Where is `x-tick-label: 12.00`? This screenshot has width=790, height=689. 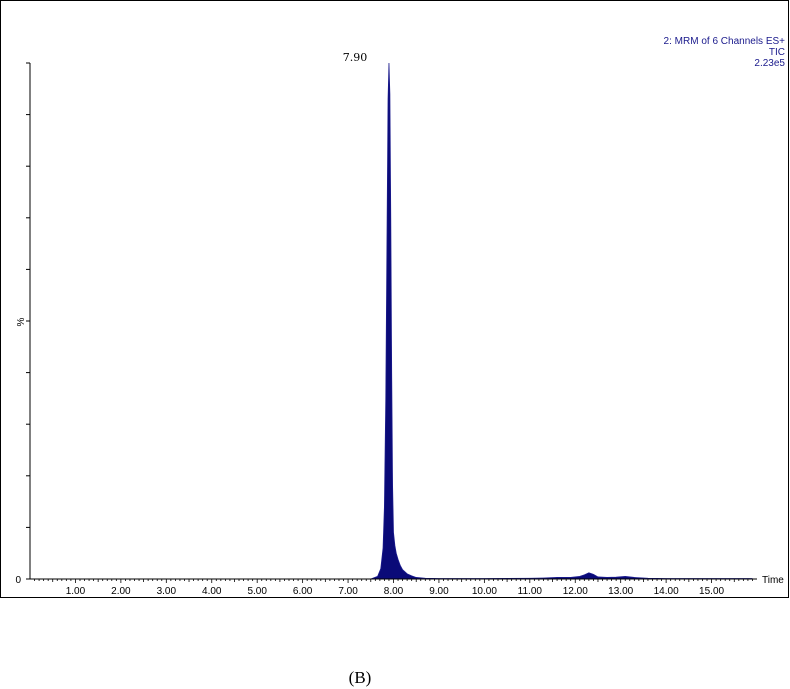 x-tick-label: 12.00 is located at coordinates (575, 591).